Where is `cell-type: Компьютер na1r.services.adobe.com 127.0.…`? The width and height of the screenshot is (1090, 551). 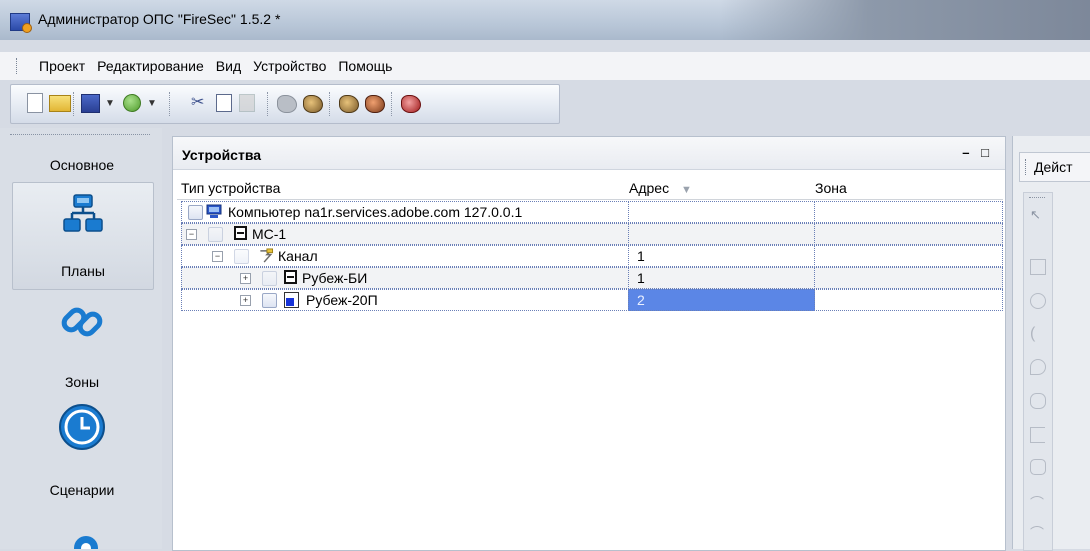 cell-type: Компьютер na1r.services.adobe.com 127.0.… is located at coordinates (405, 212).